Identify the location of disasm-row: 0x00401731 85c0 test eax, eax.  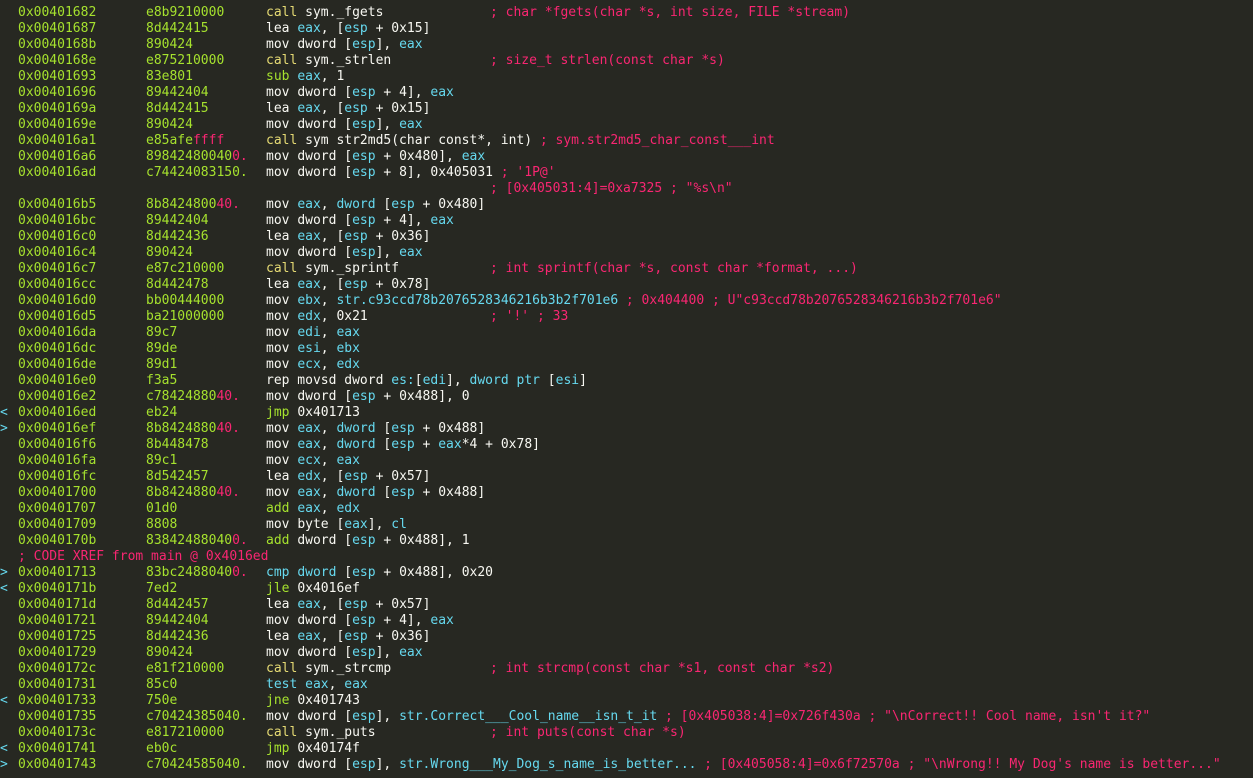
(626, 685).